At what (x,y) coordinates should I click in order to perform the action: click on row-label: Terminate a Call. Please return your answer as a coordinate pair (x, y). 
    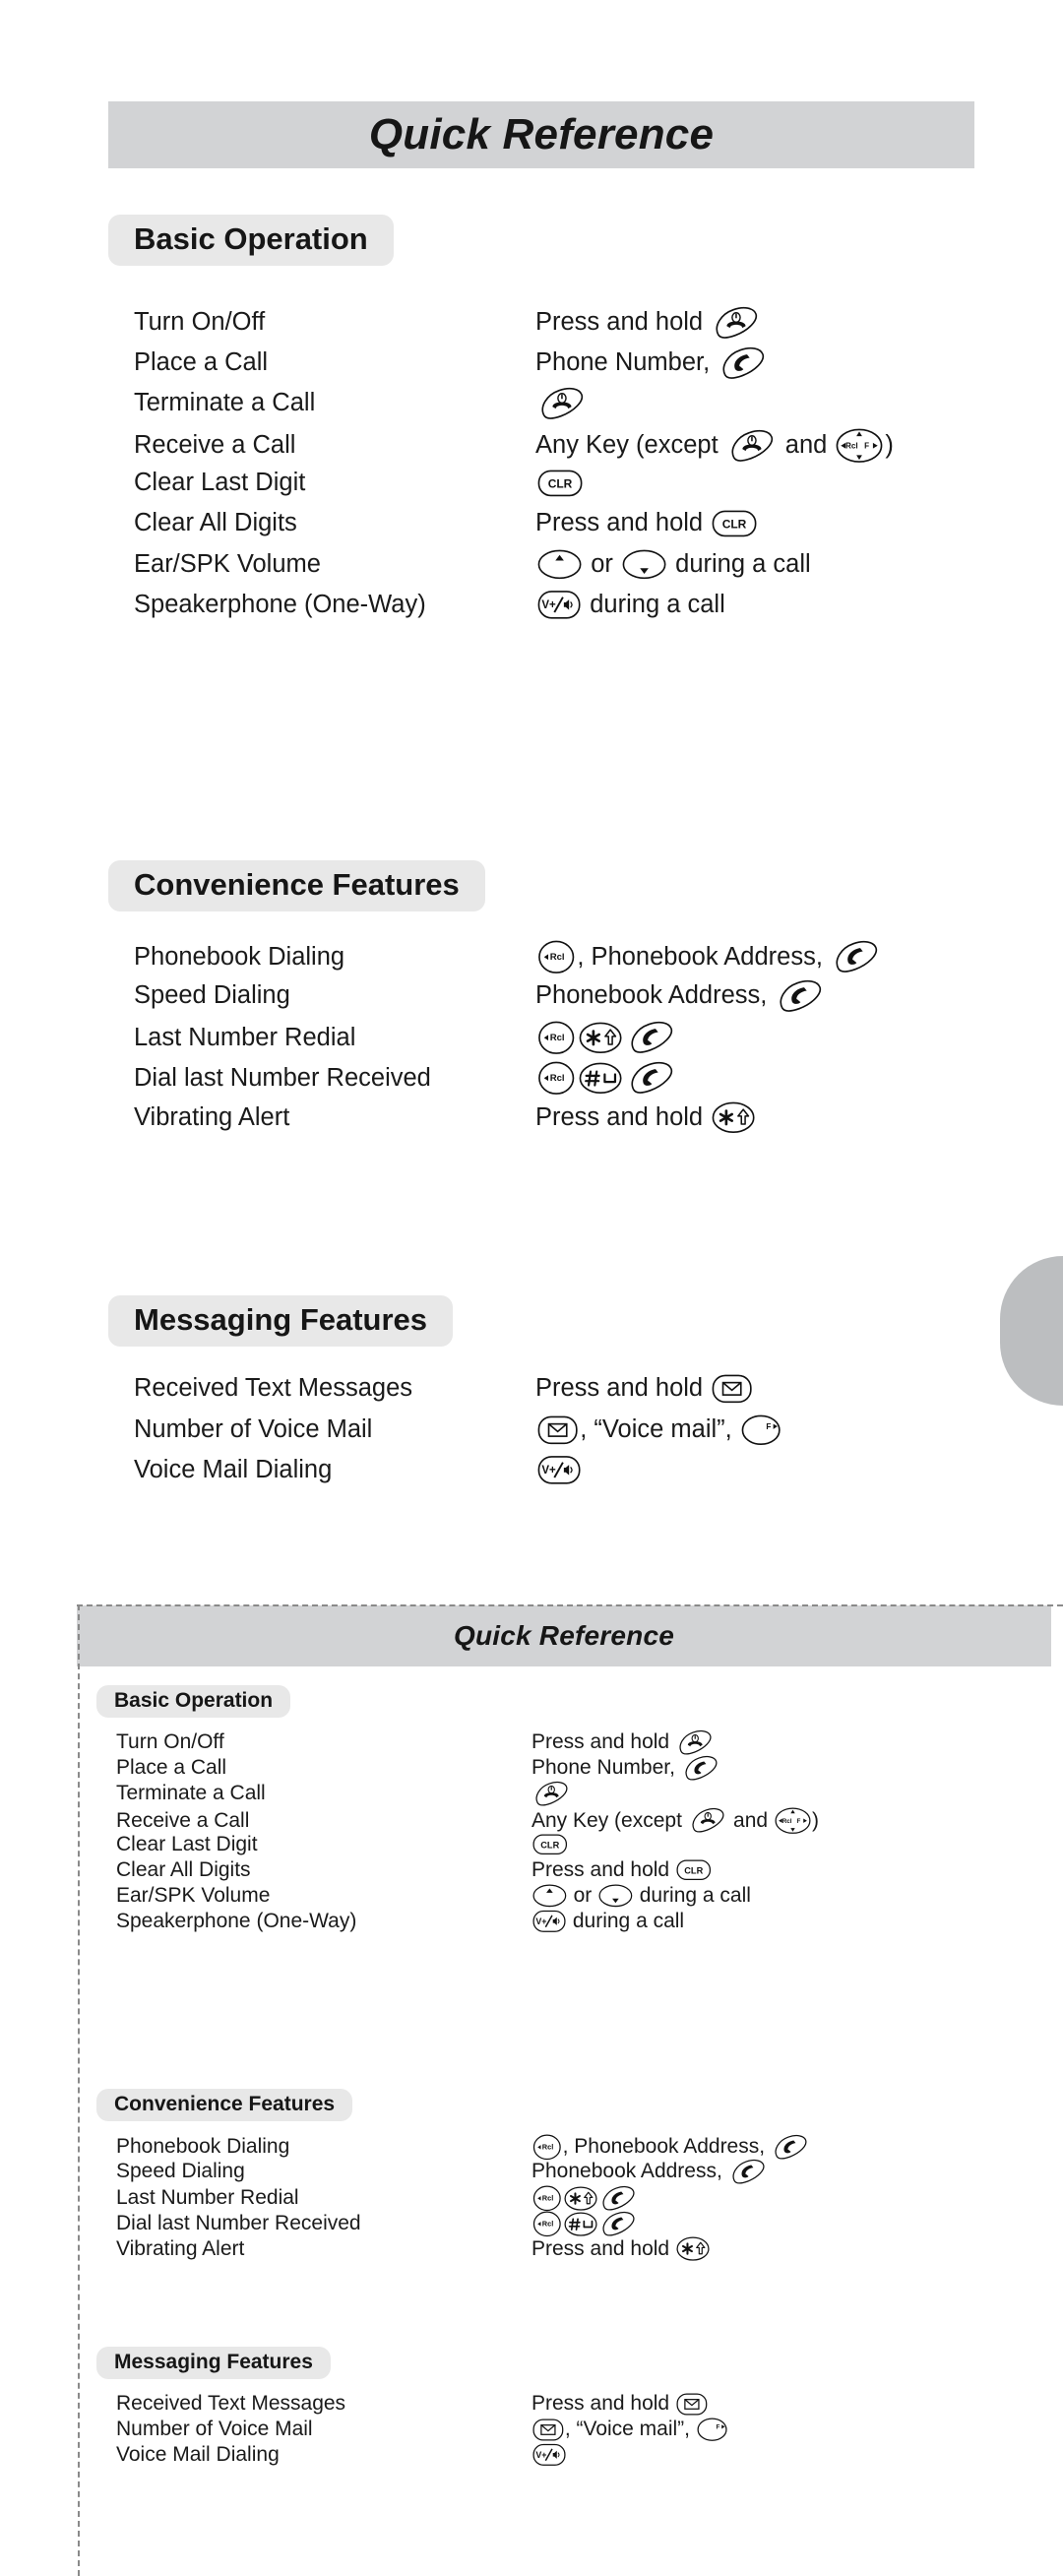
    Looking at the image, I should click on (191, 1793).